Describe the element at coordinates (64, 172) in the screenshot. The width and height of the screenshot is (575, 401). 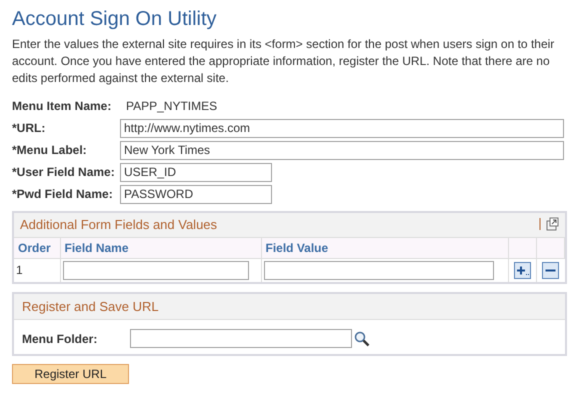
I see `field-label: *User Field Name:` at that location.